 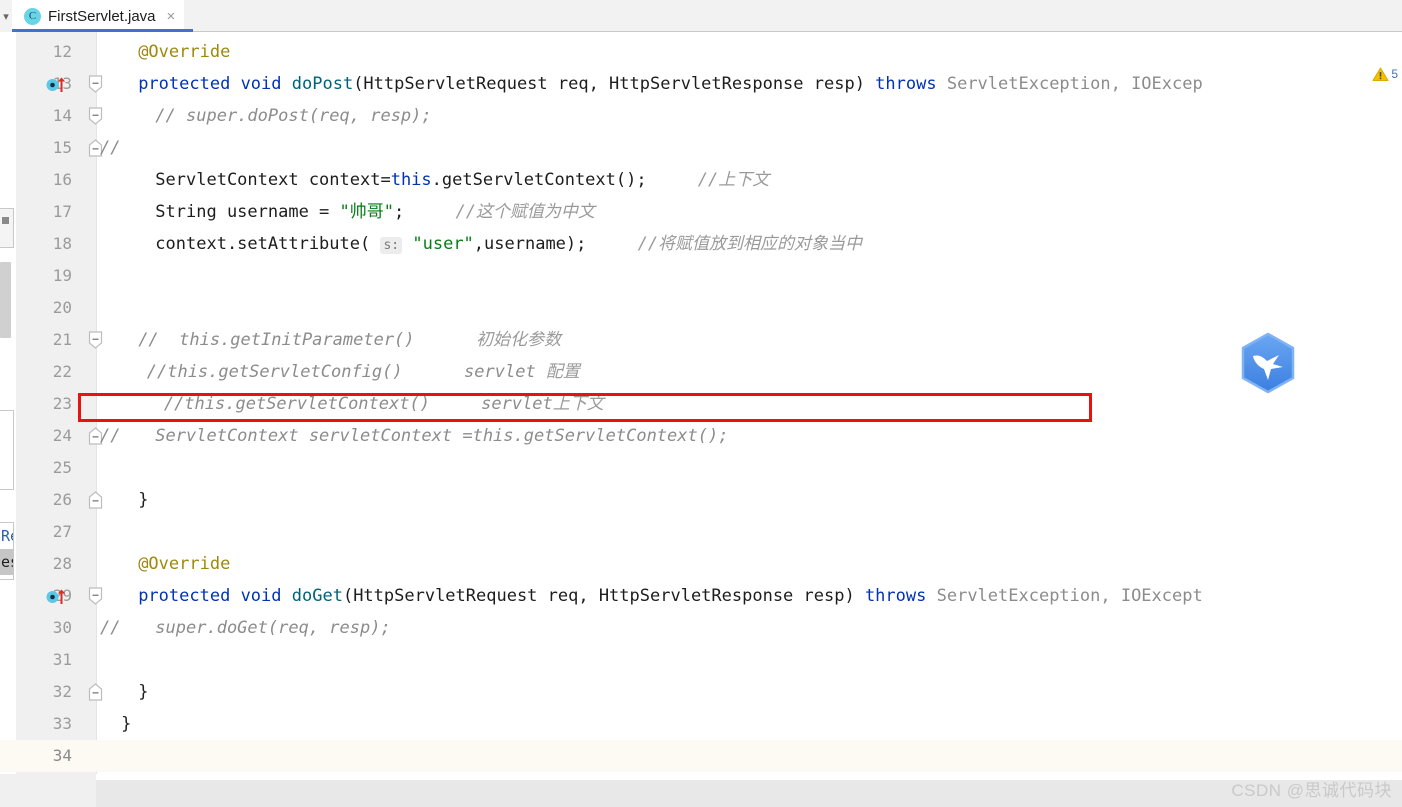 What do you see at coordinates (268, 244) in the screenshot?
I see `code-token: context.setAttribute(` at bounding box center [268, 244].